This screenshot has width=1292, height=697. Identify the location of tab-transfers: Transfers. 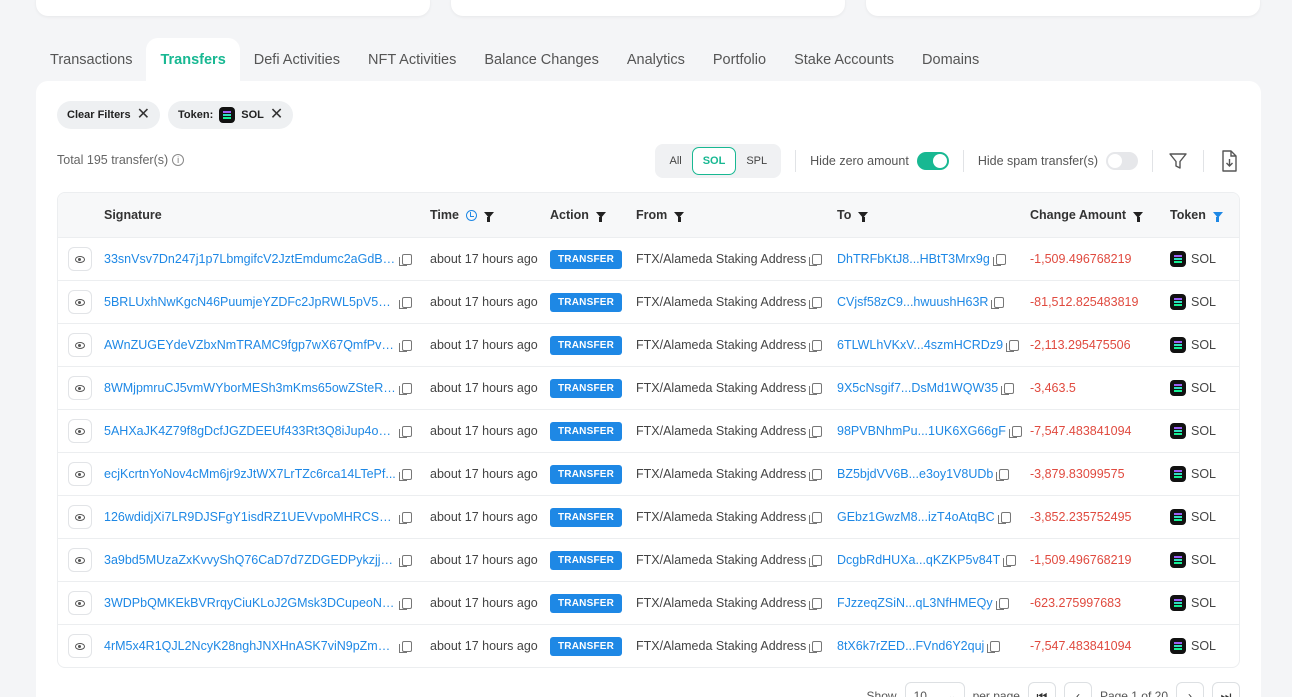
(193, 60).